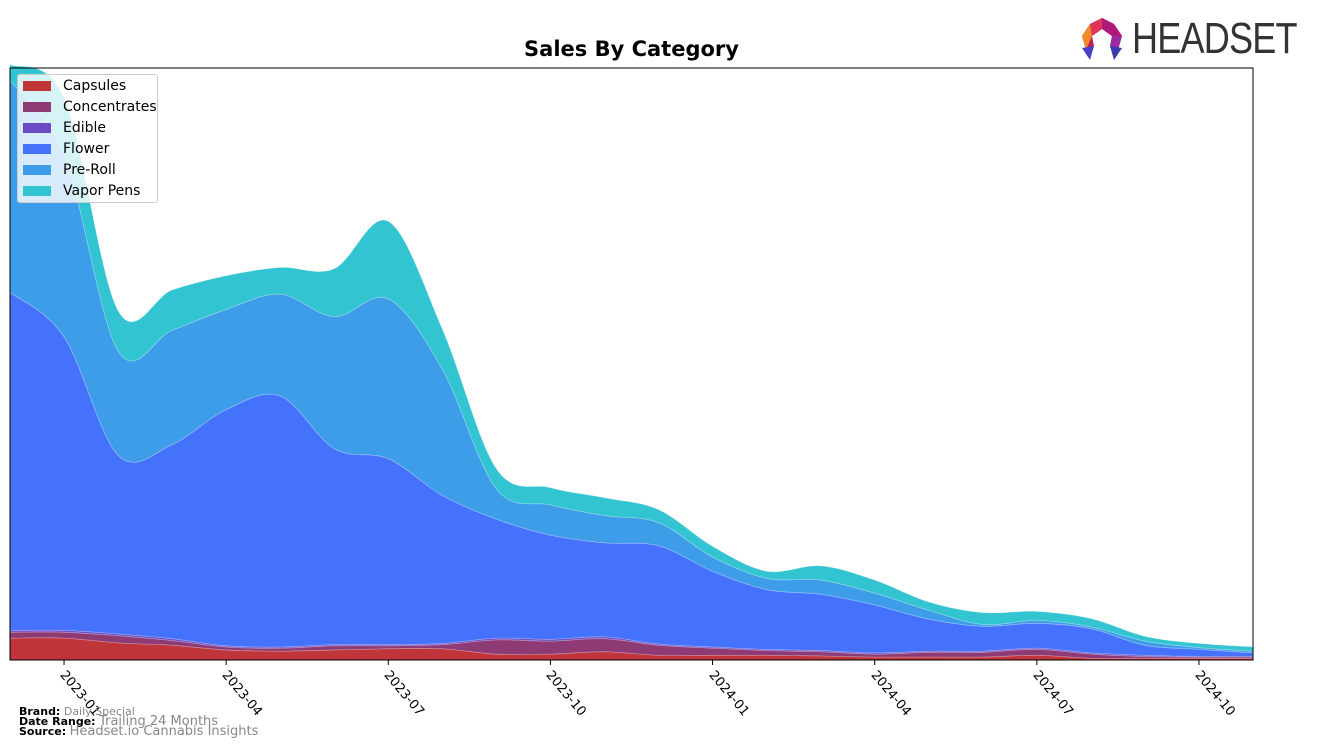 The height and width of the screenshot is (748, 1317). Describe the element at coordinates (37, 128) in the screenshot. I see `legend-swatch-edible` at that location.